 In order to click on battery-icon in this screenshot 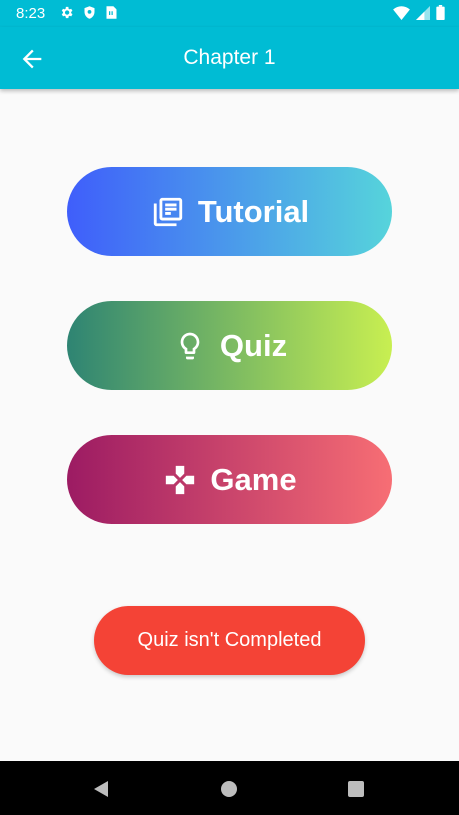, I will do `click(440, 12)`.